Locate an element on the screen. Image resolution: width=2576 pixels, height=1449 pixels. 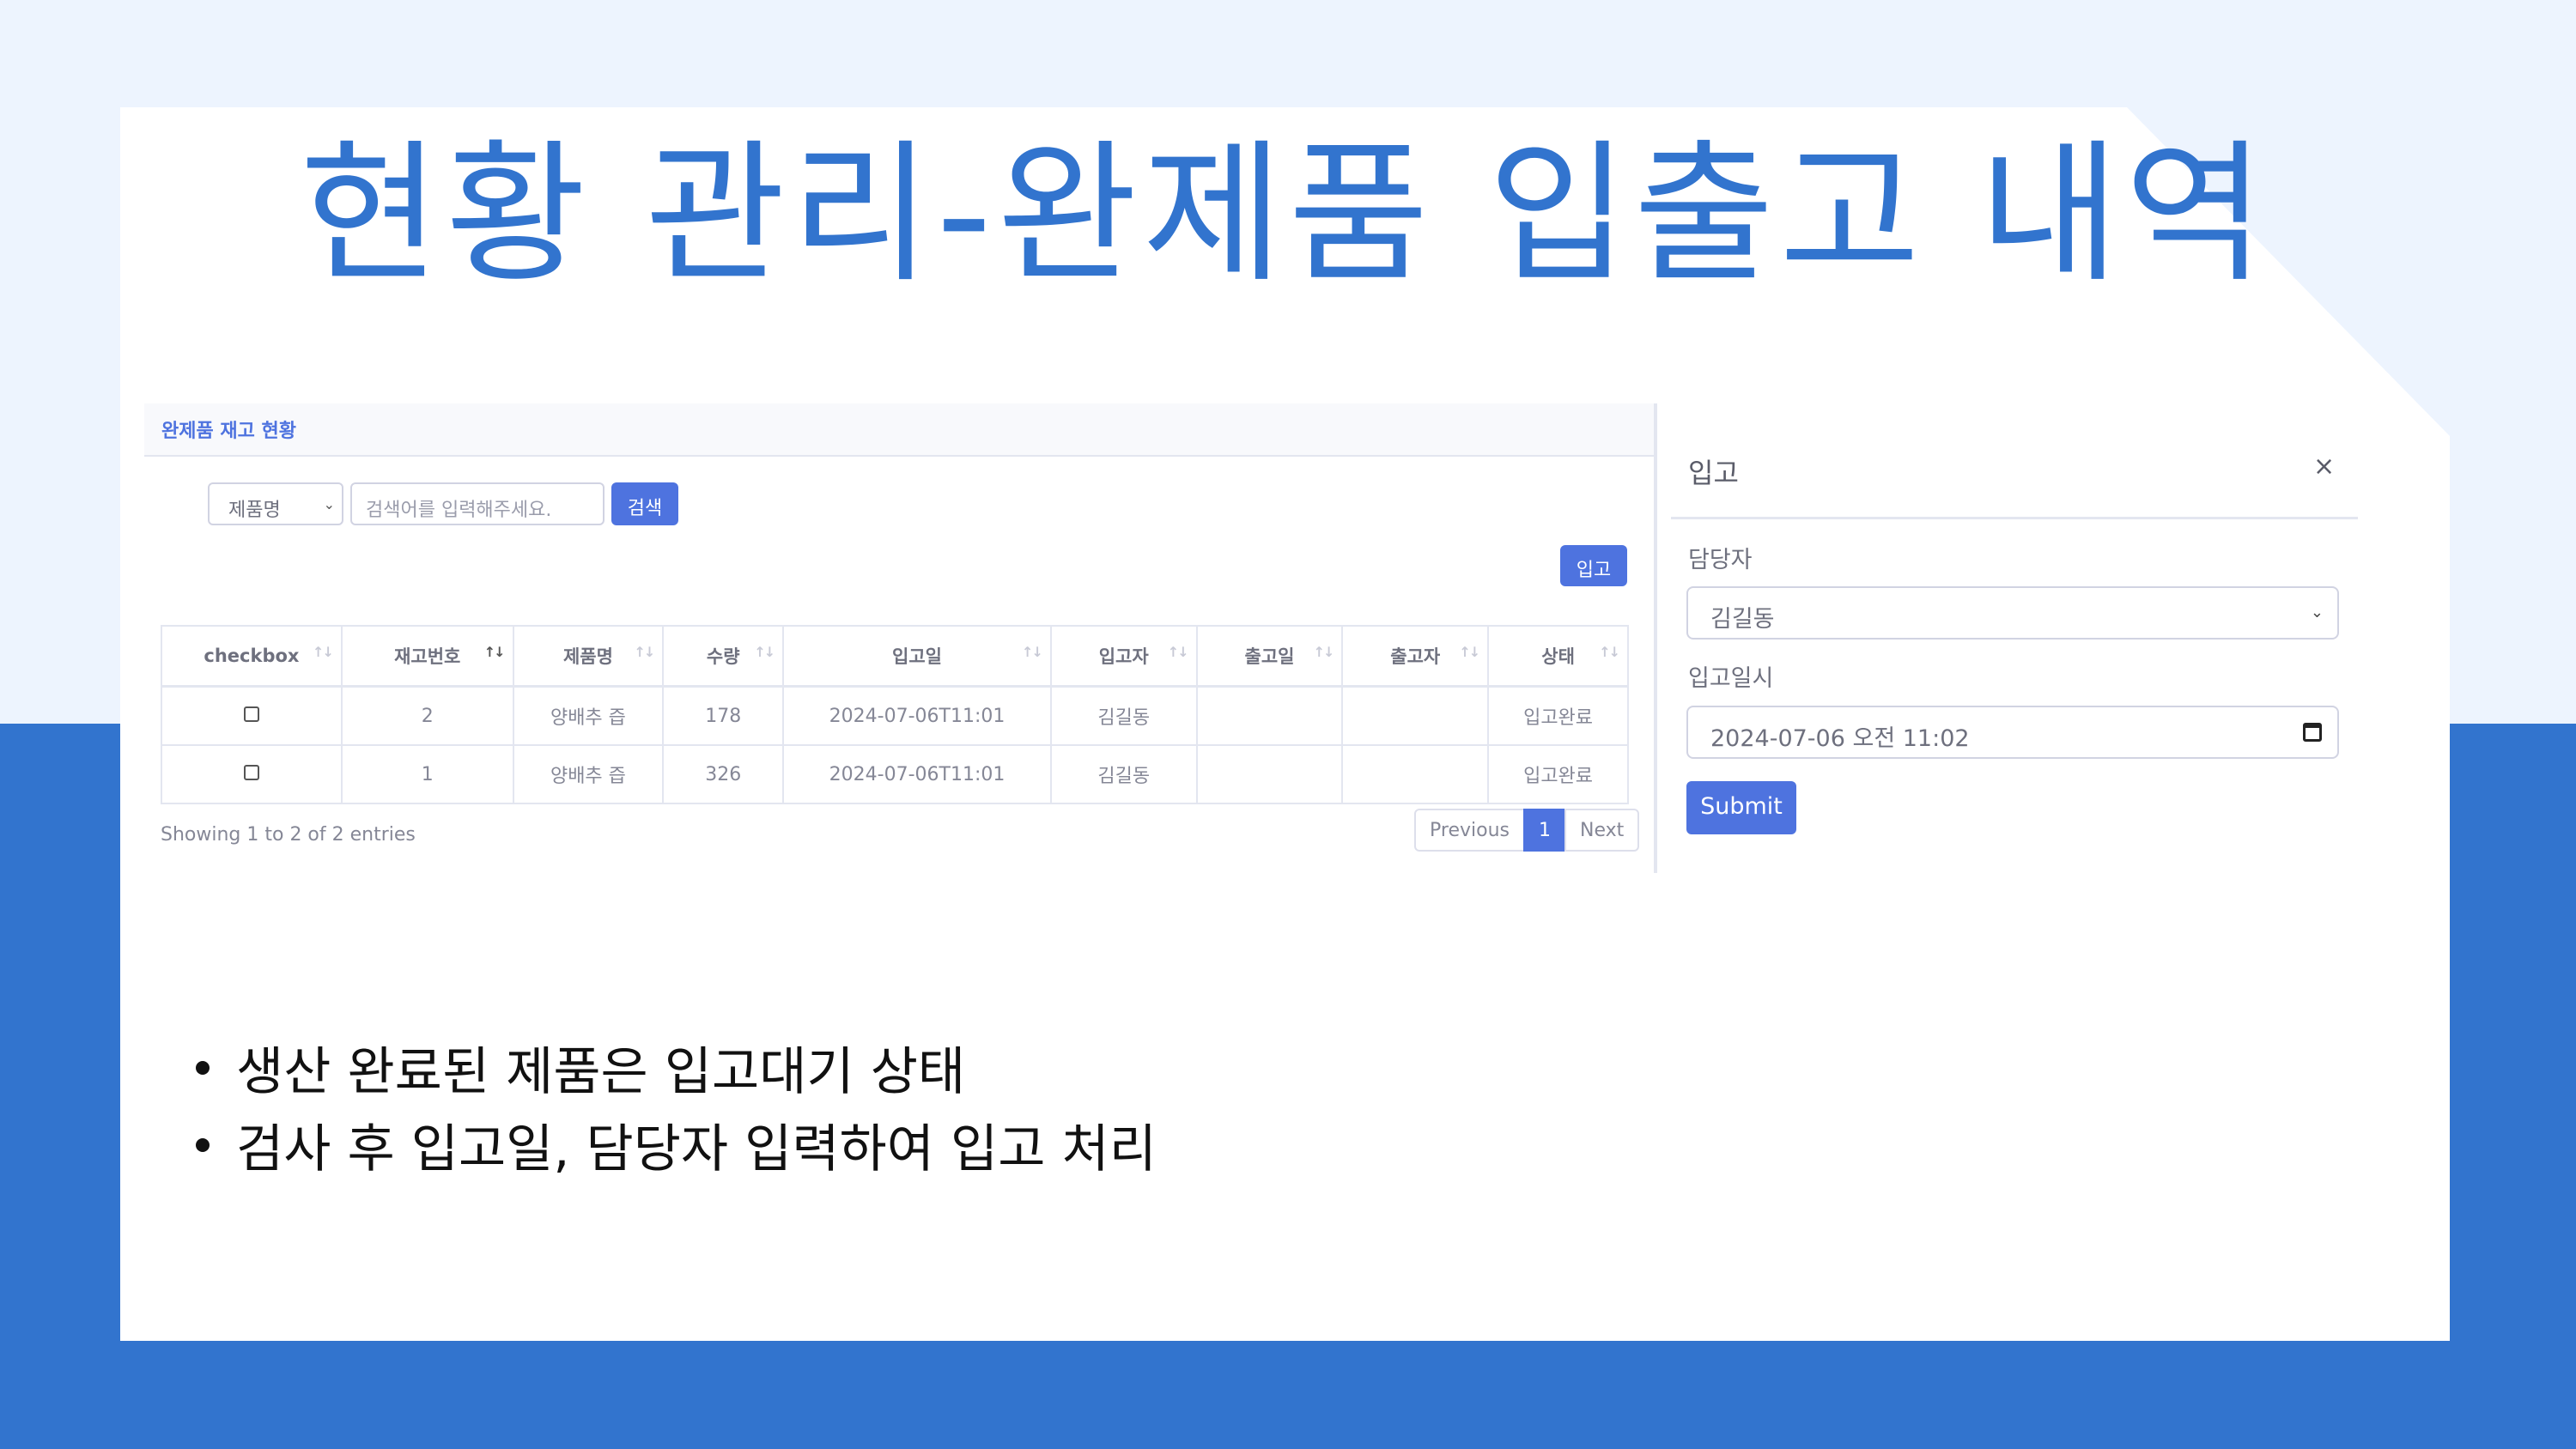
card-header: 완제품 재고 현황 is located at coordinates (899, 430).